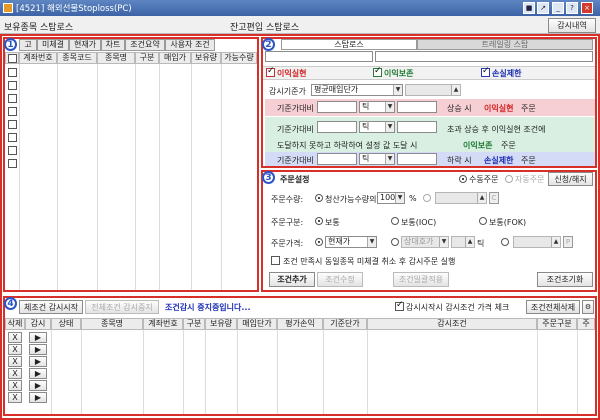 This screenshot has width=600, height=420. I want to click on qty-option-radio, so click(319, 198).